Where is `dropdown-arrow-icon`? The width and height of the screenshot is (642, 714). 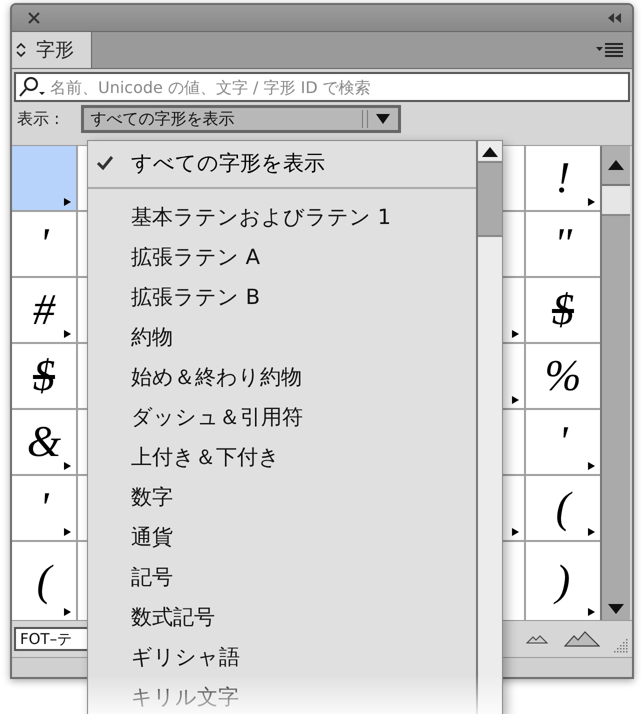 dropdown-arrow-icon is located at coordinates (383, 119).